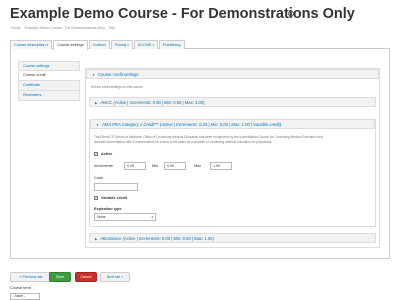 The width and height of the screenshot is (400, 300). What do you see at coordinates (112, 28) in the screenshot?
I see `breadcrumb-edit: Edit` at bounding box center [112, 28].